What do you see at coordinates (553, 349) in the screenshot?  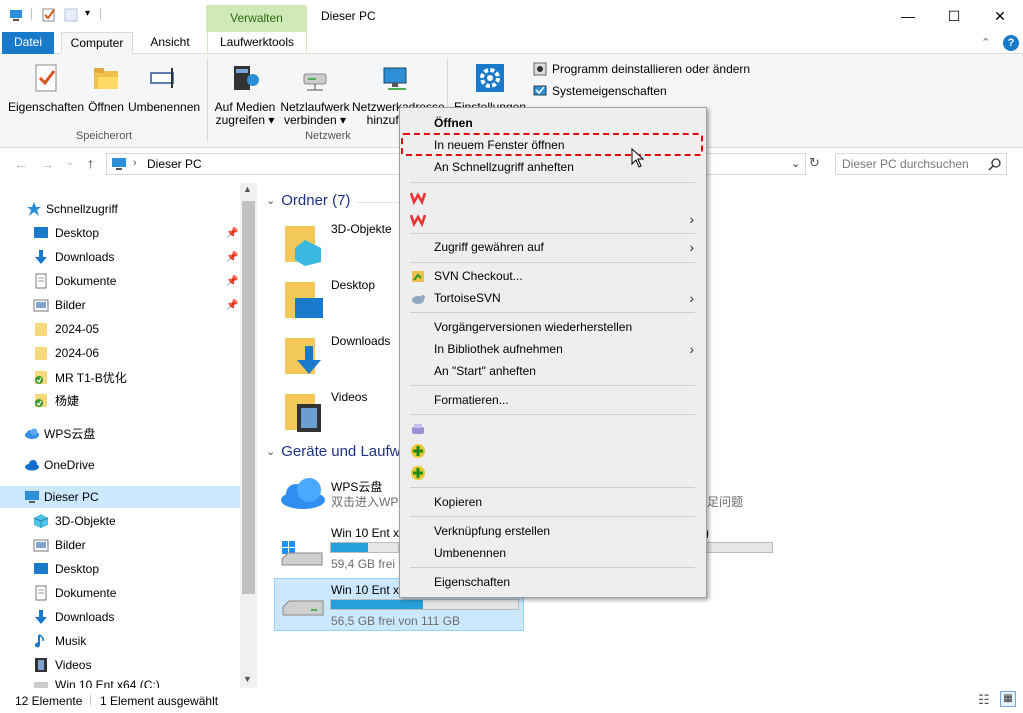 I see `menu-item-bibliothek: In Bibliothek aufnehmen ›` at bounding box center [553, 349].